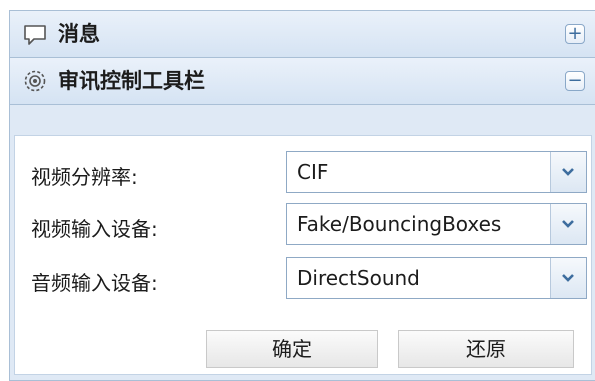 Image resolution: width=595 pixels, height=381 pixels. What do you see at coordinates (84, 177) in the screenshot?
I see `video-resolution-label: 视频分辨率:` at bounding box center [84, 177].